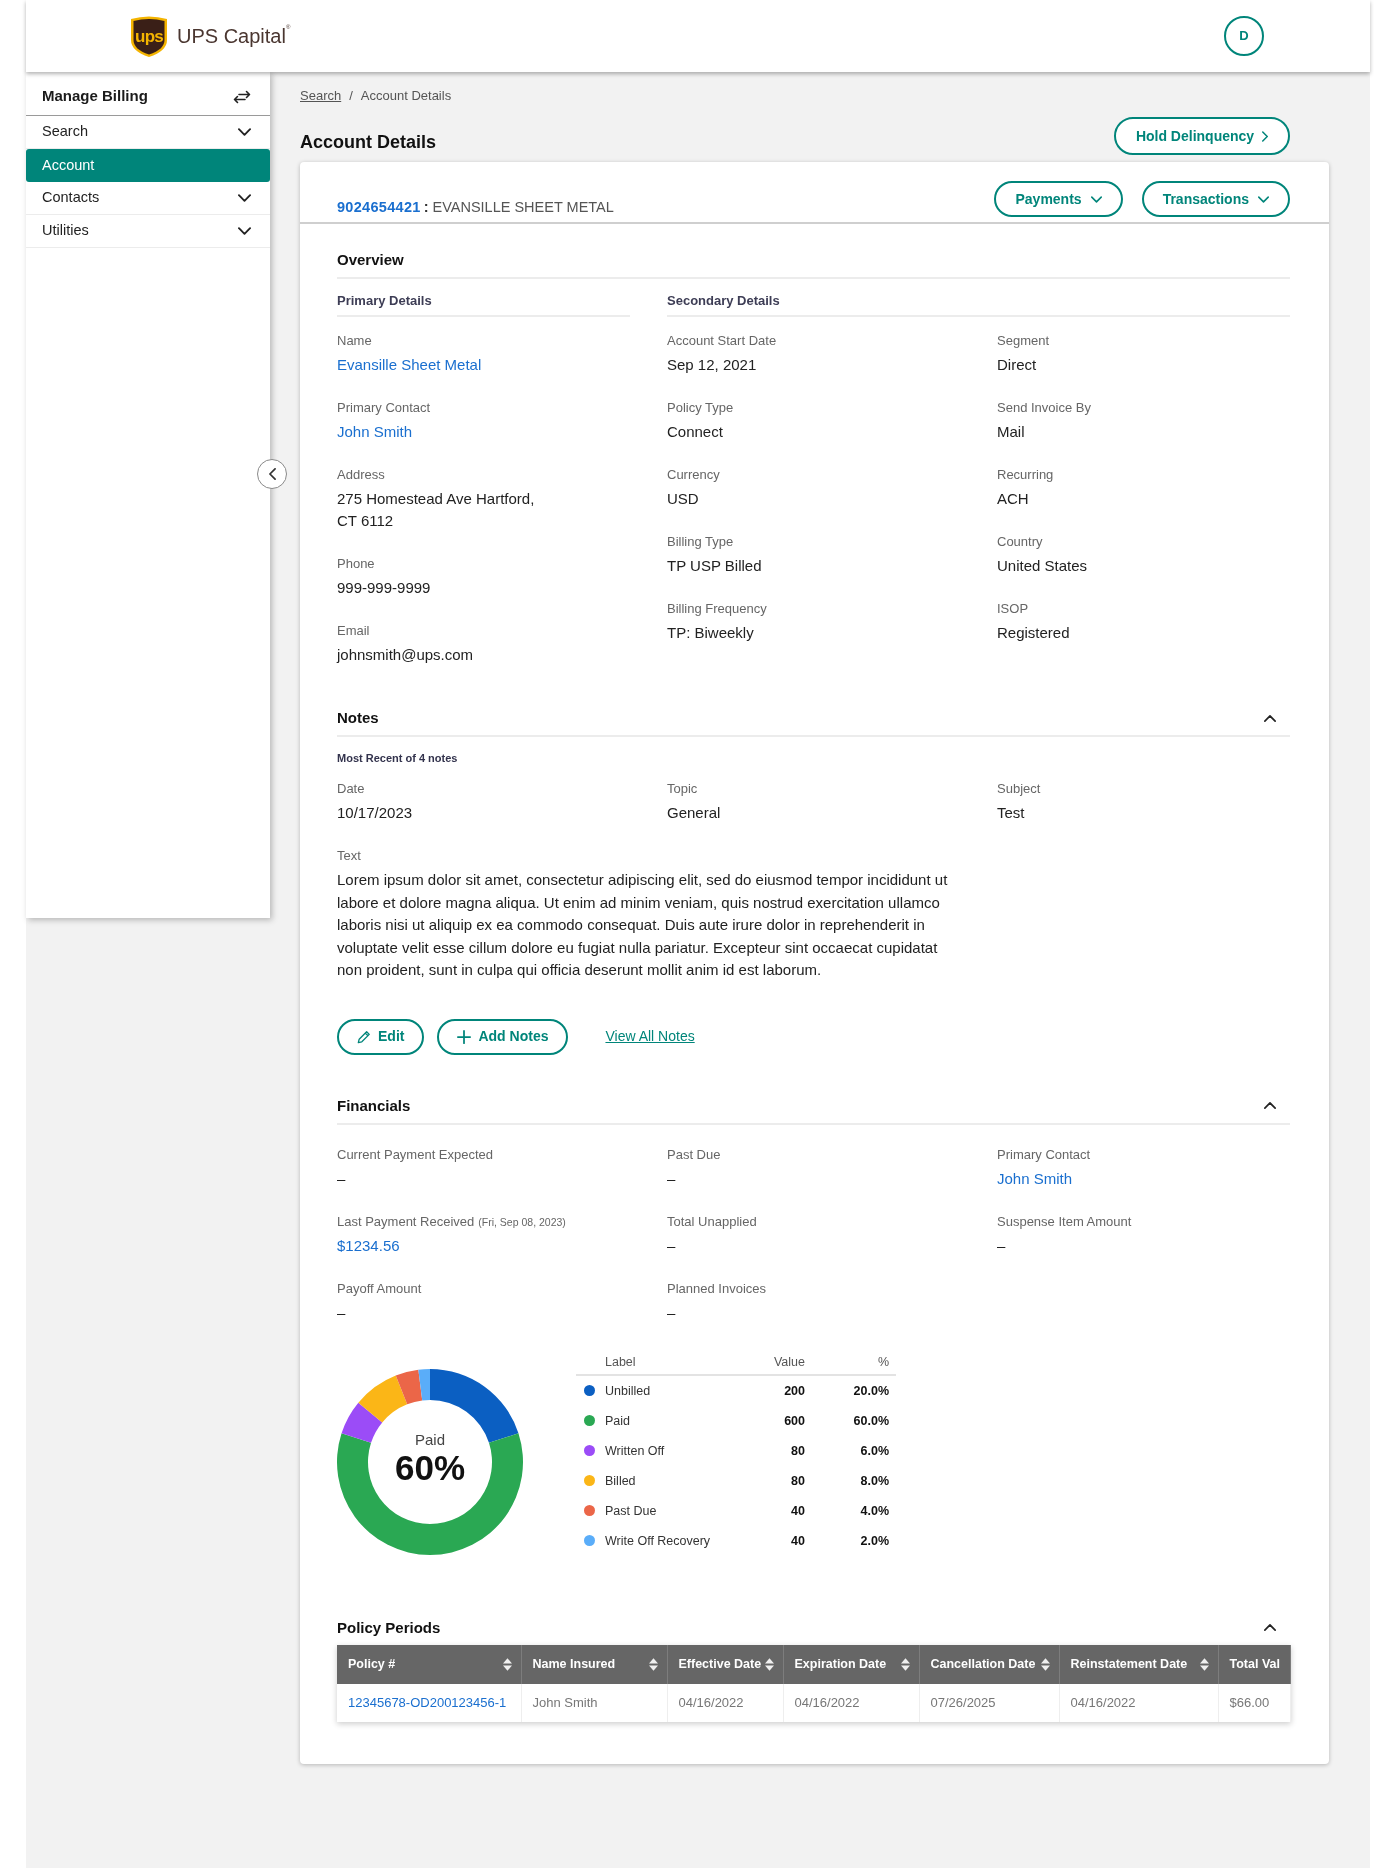 Image resolution: width=1374 pixels, height=1868 pixels. What do you see at coordinates (242, 96) in the screenshot?
I see `swap-arrows-icon` at bounding box center [242, 96].